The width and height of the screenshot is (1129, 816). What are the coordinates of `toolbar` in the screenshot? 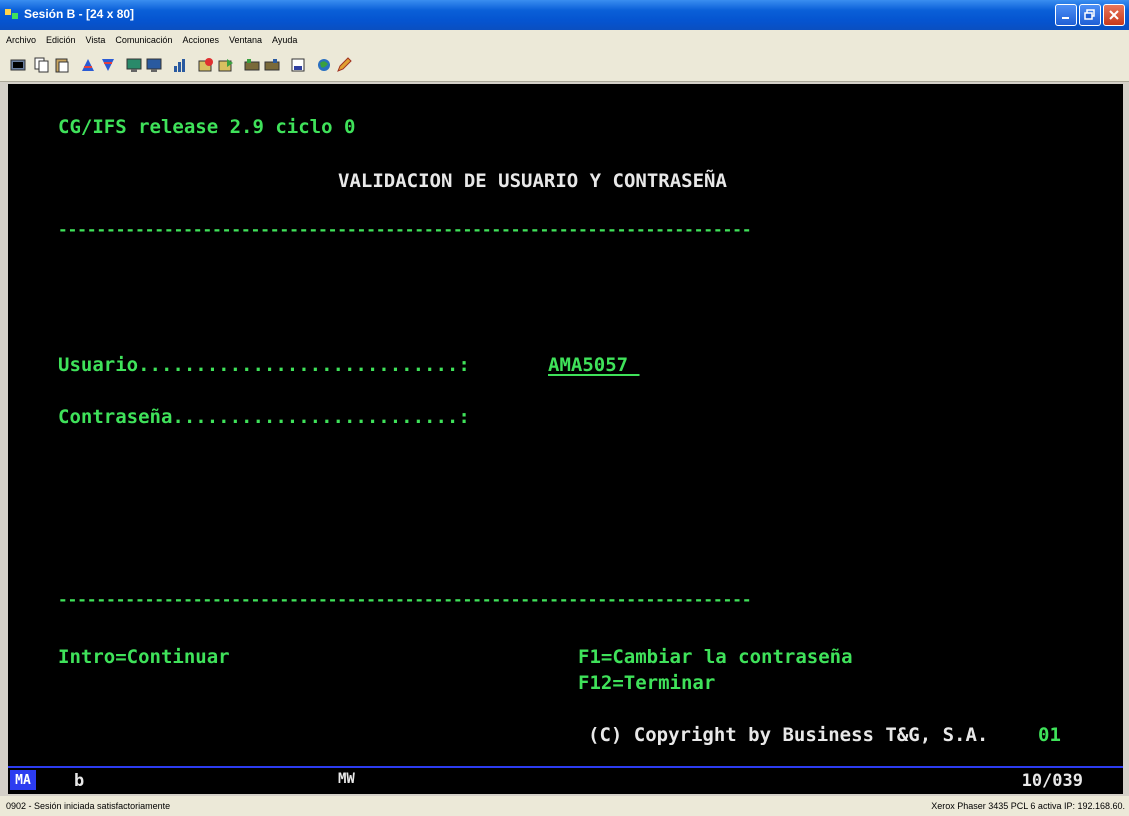 It's located at (564, 66).